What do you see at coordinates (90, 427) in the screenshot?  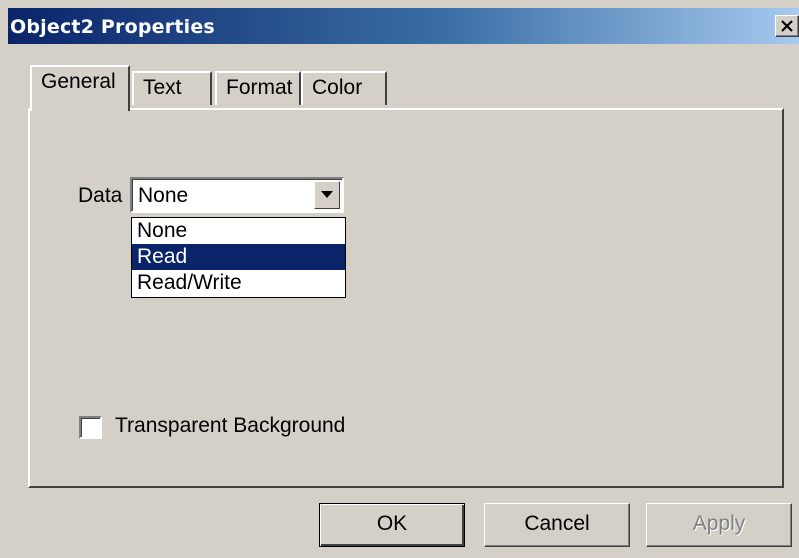 I see `transparent-background-checkbox` at bounding box center [90, 427].